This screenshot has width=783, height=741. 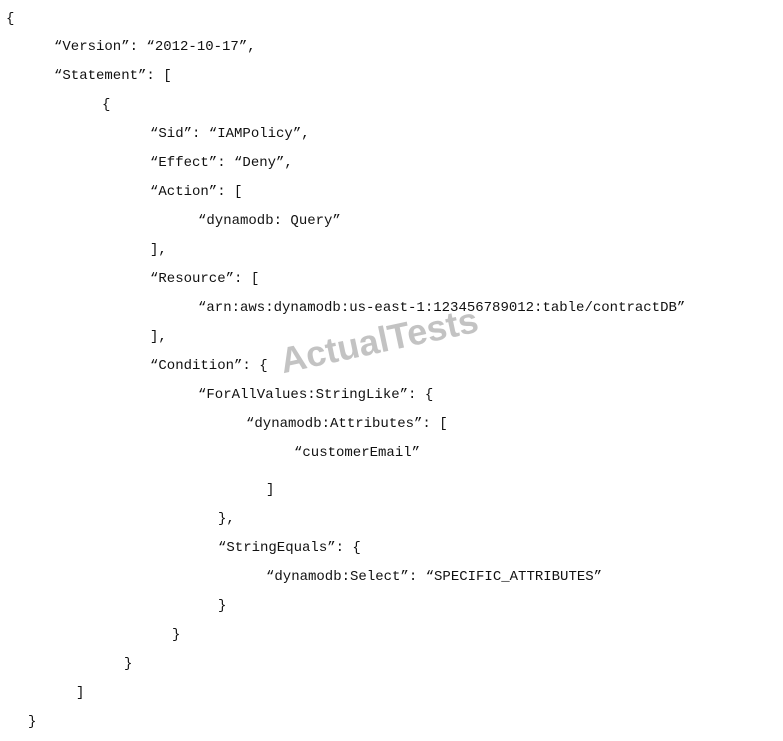 I want to click on policy-line: “customerEmail”, so click(x=357, y=453).